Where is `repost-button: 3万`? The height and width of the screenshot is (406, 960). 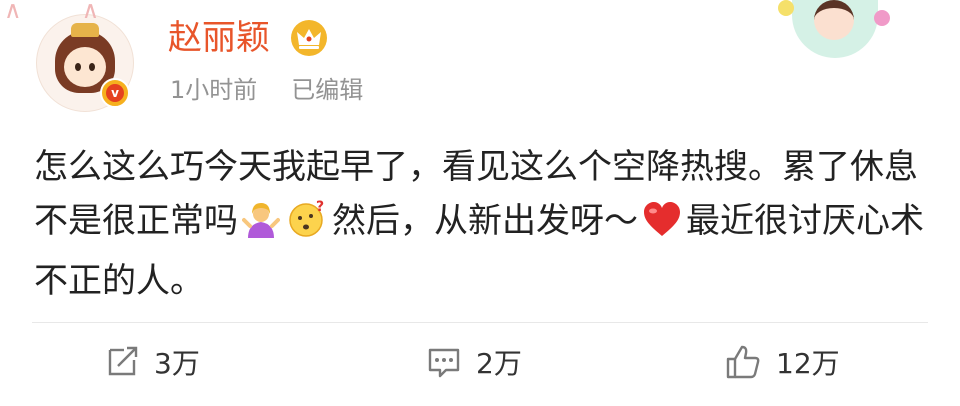 repost-button: 3万 is located at coordinates (152, 362).